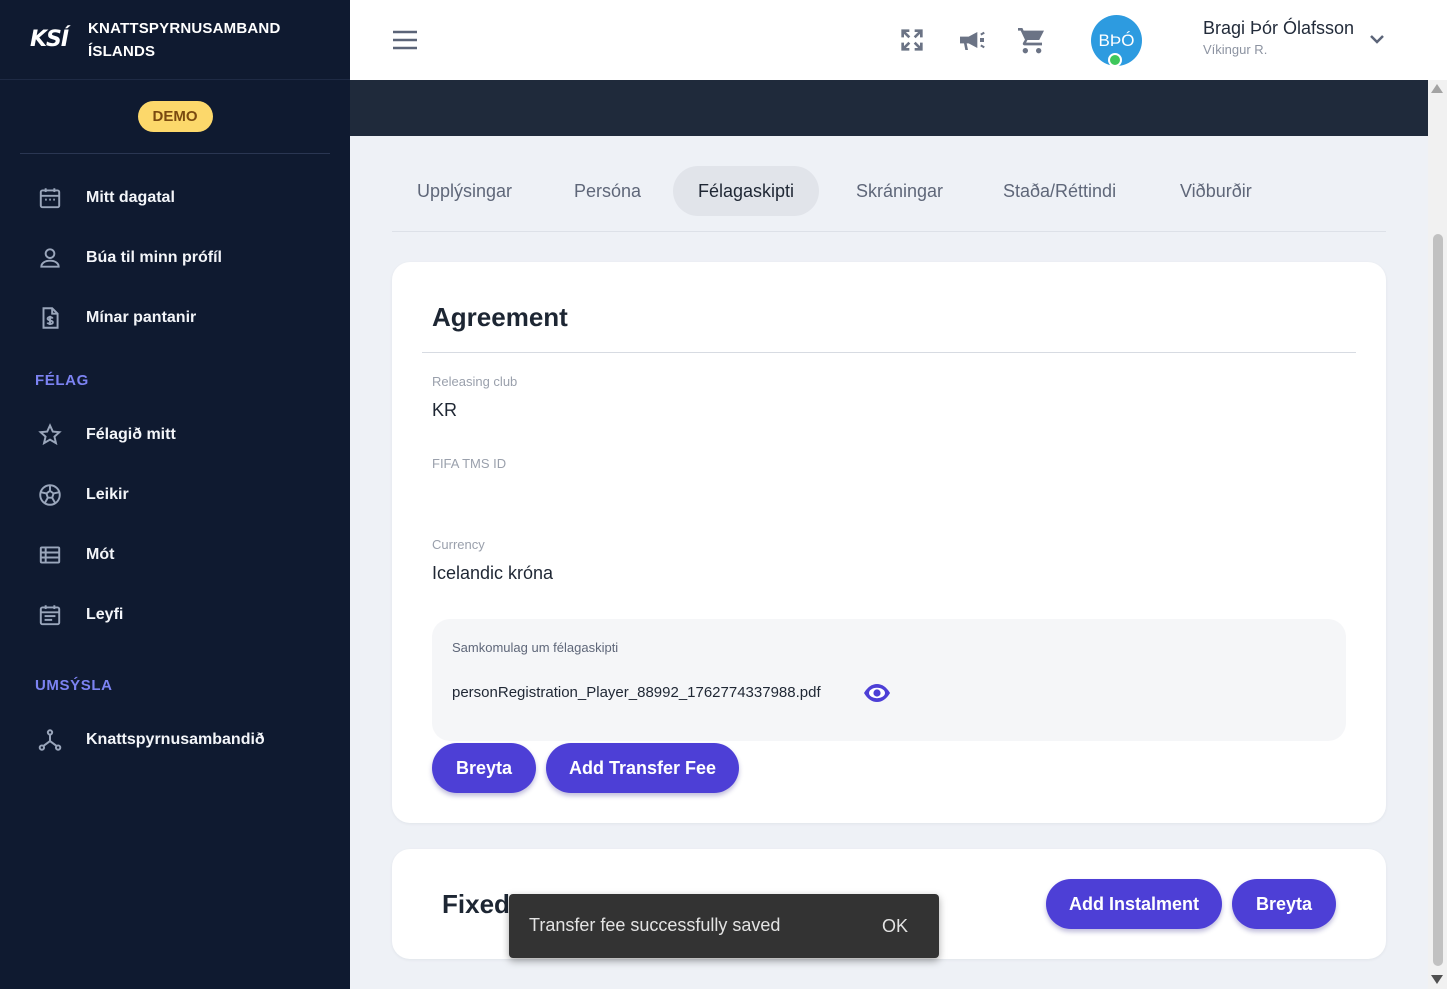 Image resolution: width=1447 pixels, height=989 pixels. I want to click on sidebar-item-licenses: Leyfi, so click(175, 615).